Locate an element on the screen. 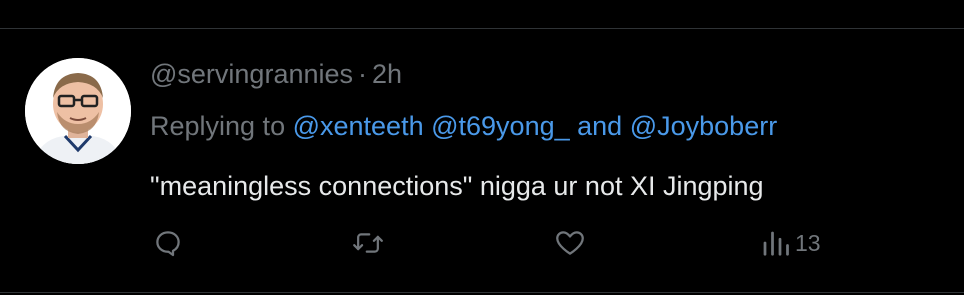 The height and width of the screenshot is (295, 964). heart-icon is located at coordinates (570, 243).